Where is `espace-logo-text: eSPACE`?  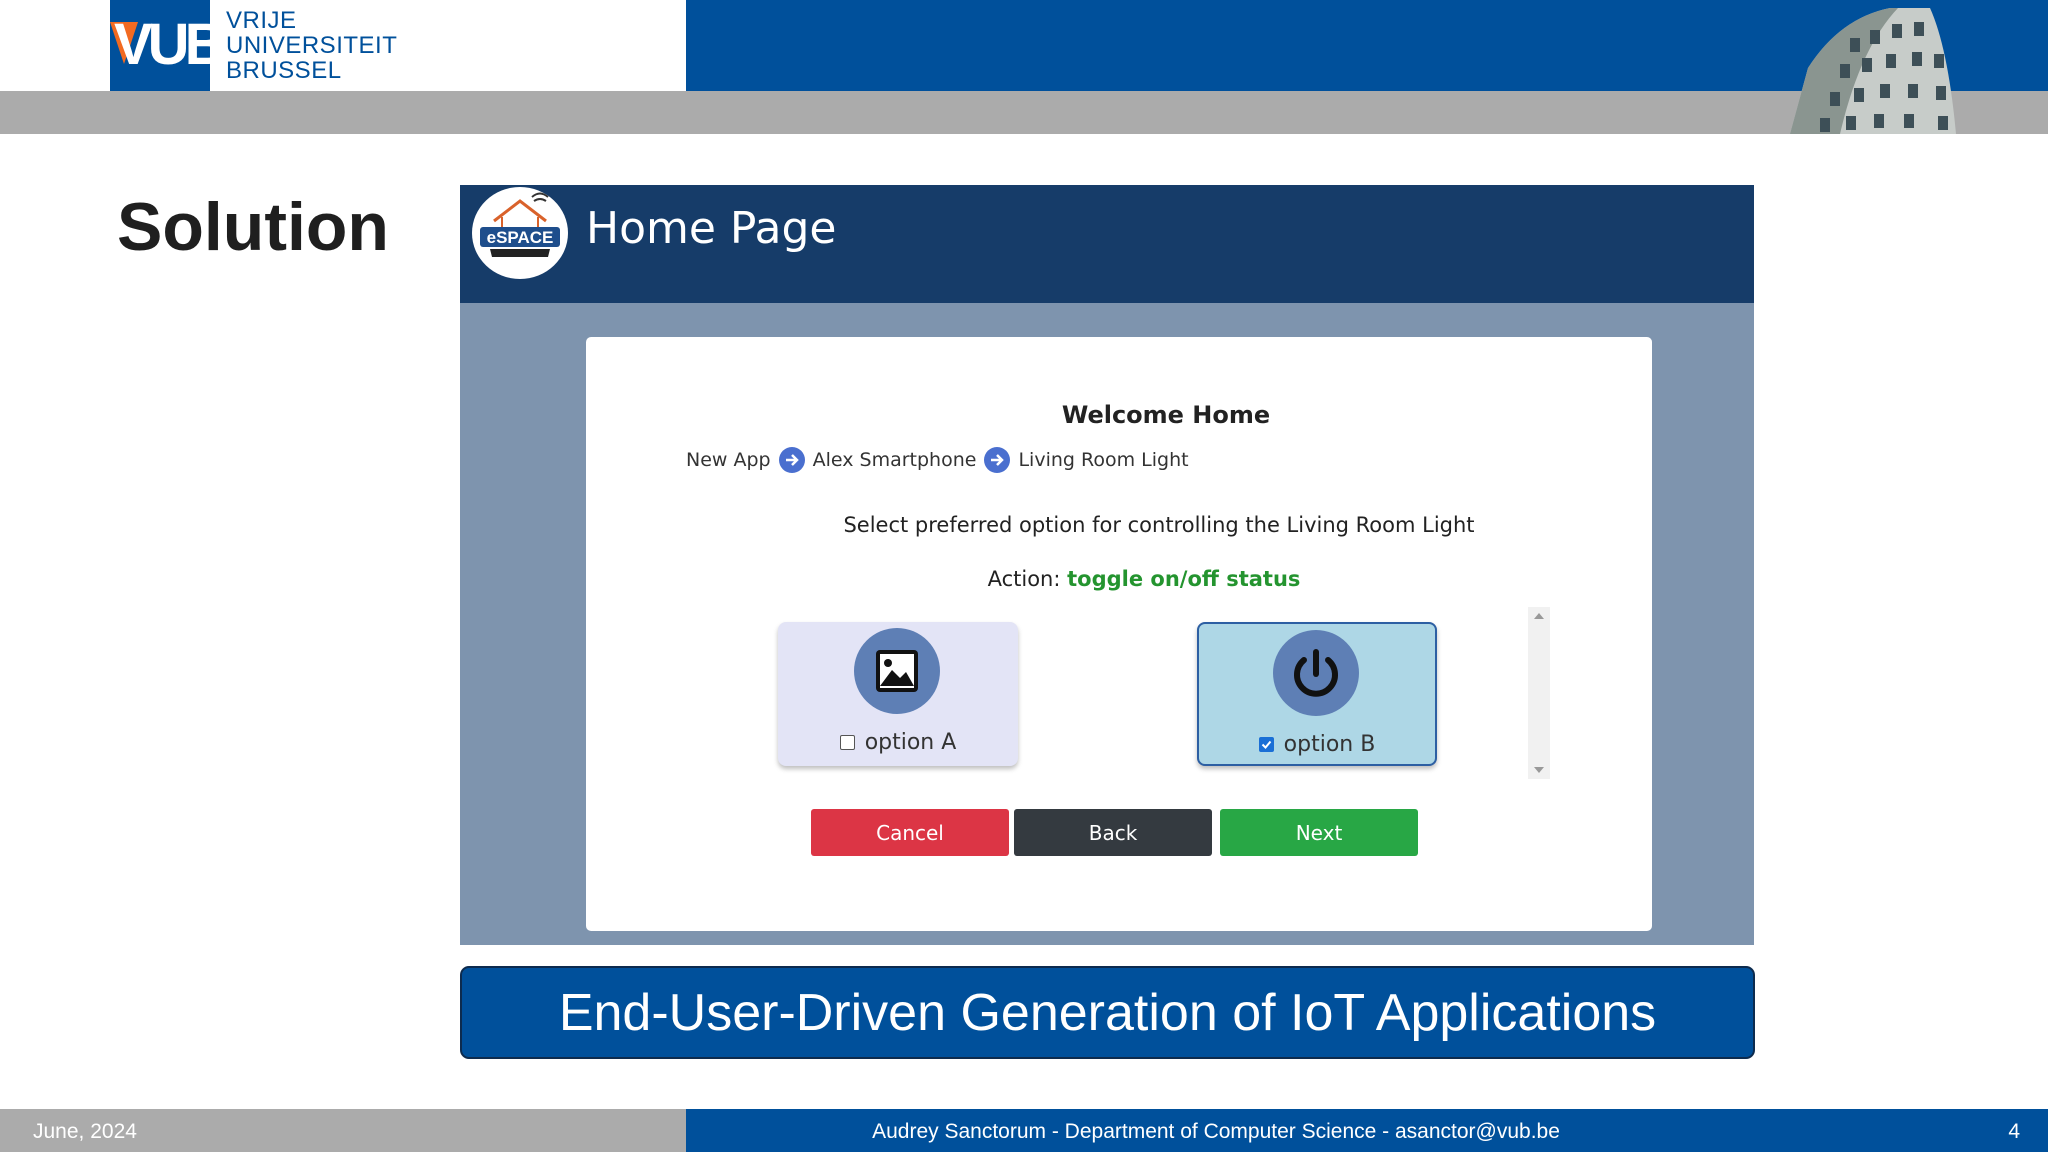
espace-logo-text: eSPACE is located at coordinates (520, 237).